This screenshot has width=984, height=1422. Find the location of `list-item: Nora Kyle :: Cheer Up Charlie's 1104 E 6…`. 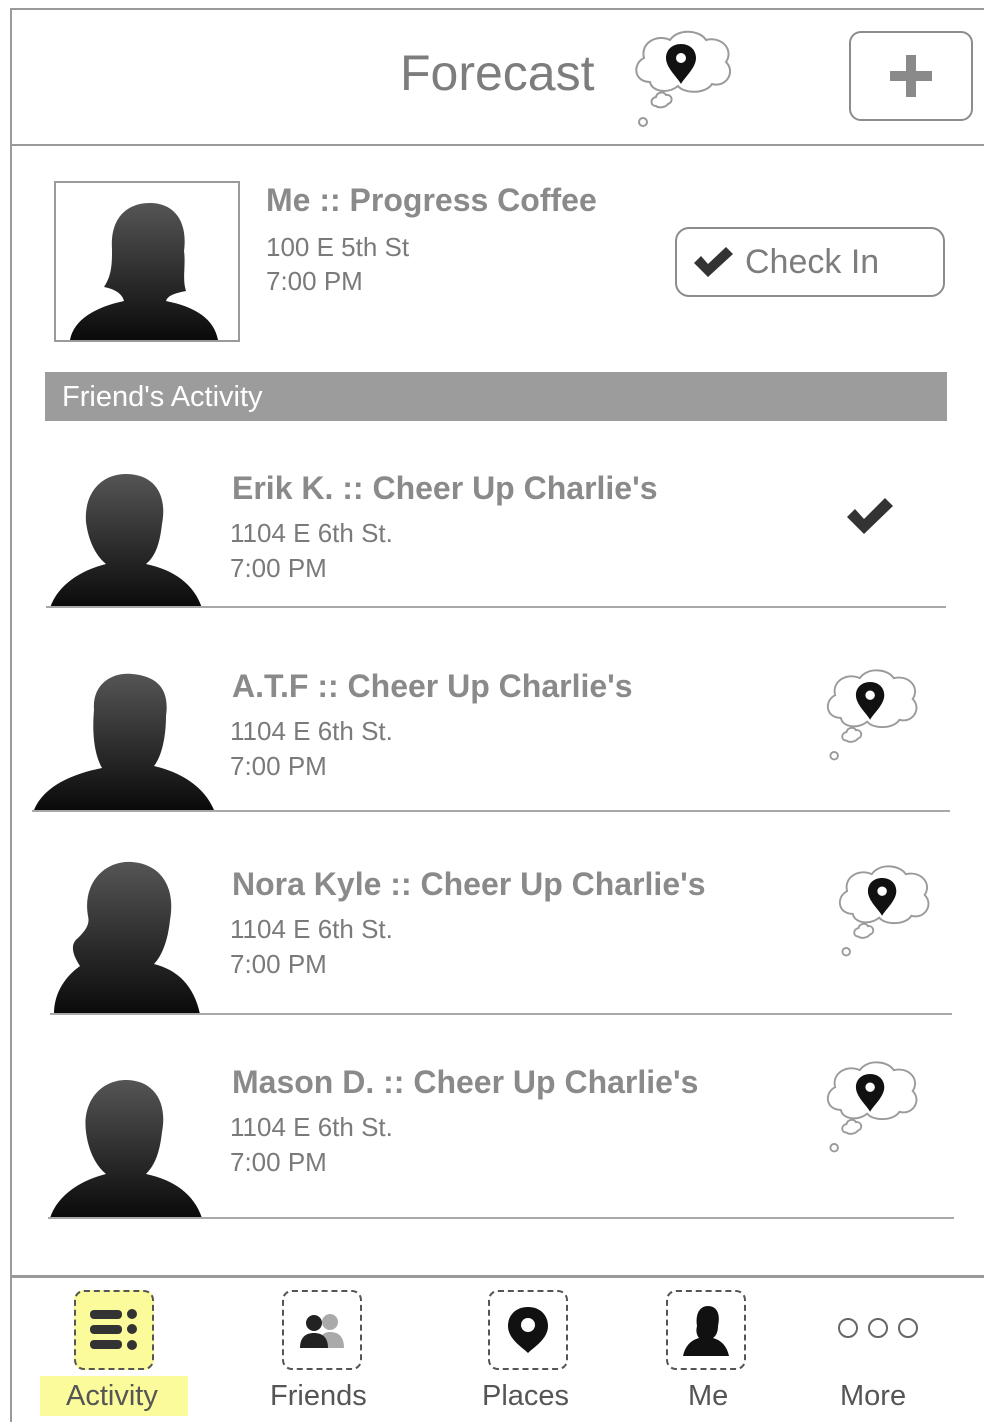

list-item: Nora Kyle :: Cheer Up Charlie's 1104 E 6… is located at coordinates (495, 936).